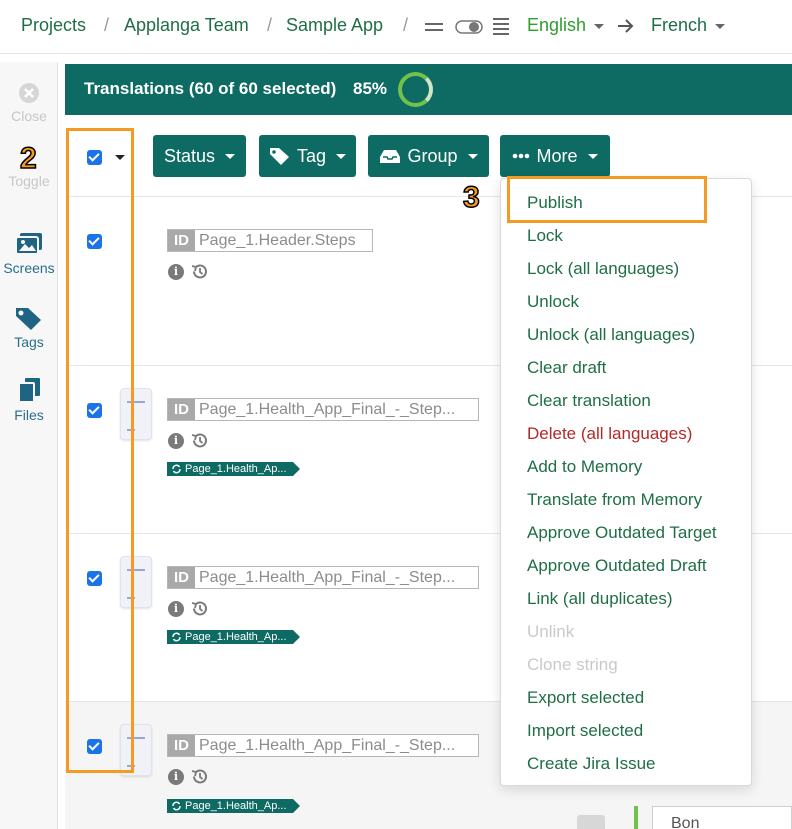  I want to click on files-icon, so click(29, 390).